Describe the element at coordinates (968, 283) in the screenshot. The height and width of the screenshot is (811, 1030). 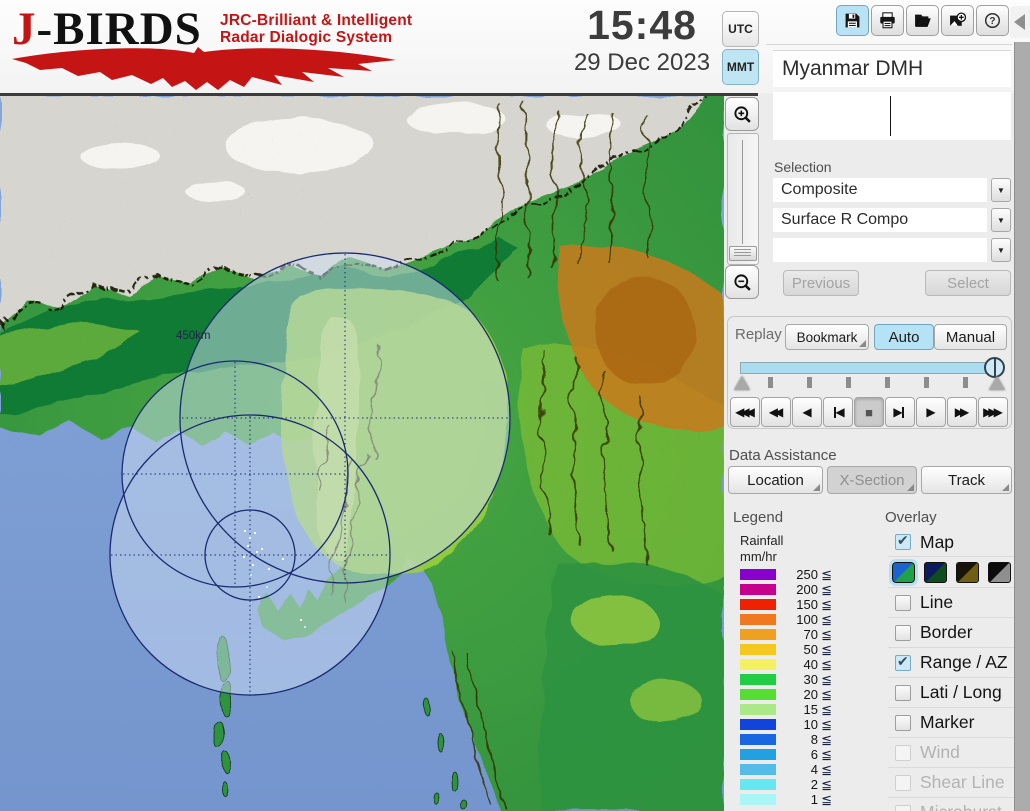
I see `select-button: Select` at that location.